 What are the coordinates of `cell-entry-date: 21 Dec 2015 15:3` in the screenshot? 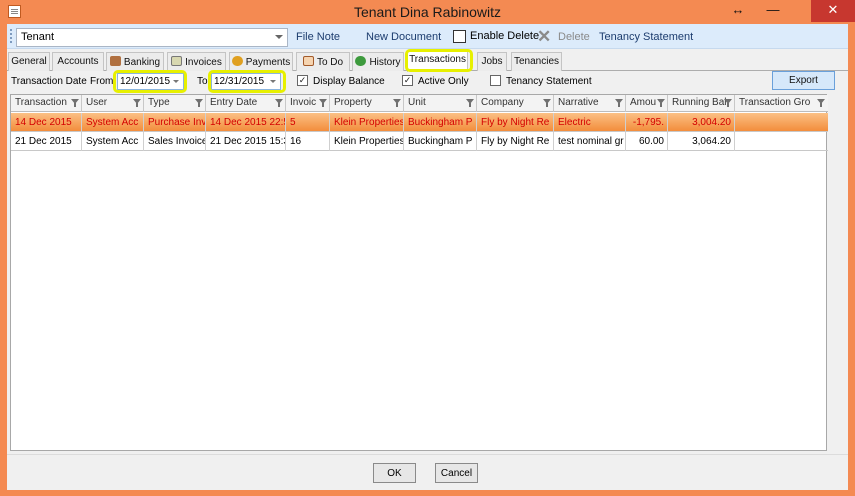 It's located at (246, 141).